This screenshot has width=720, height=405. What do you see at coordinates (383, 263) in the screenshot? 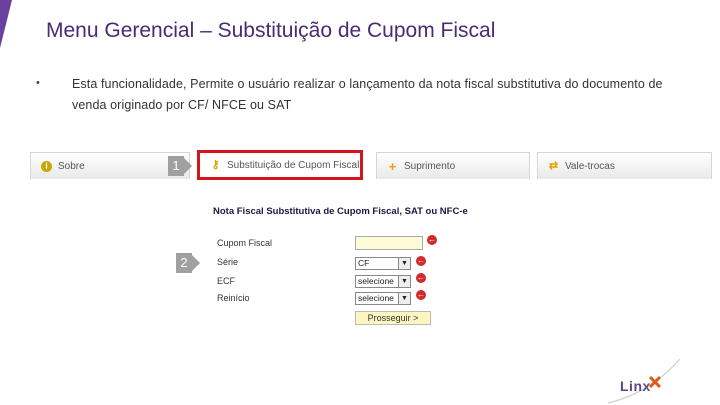
I see `serie-select: CF ▼` at bounding box center [383, 263].